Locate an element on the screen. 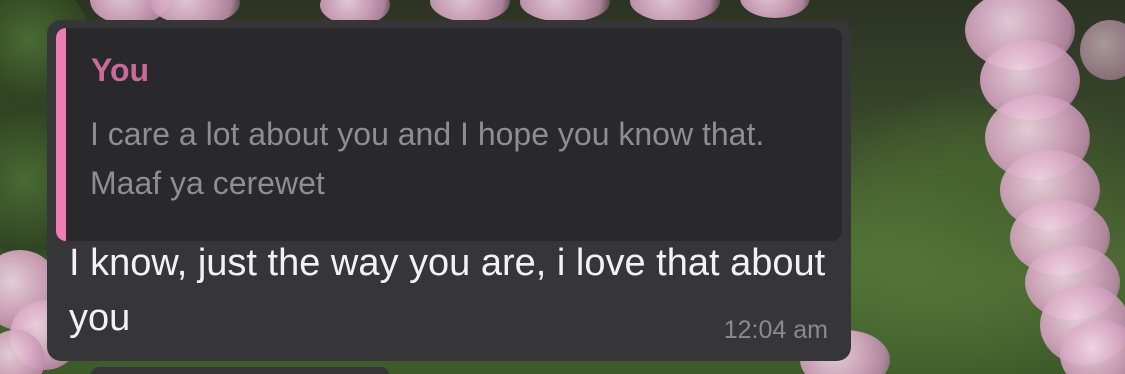  next-message-bubble-edge is located at coordinates (240, 370).